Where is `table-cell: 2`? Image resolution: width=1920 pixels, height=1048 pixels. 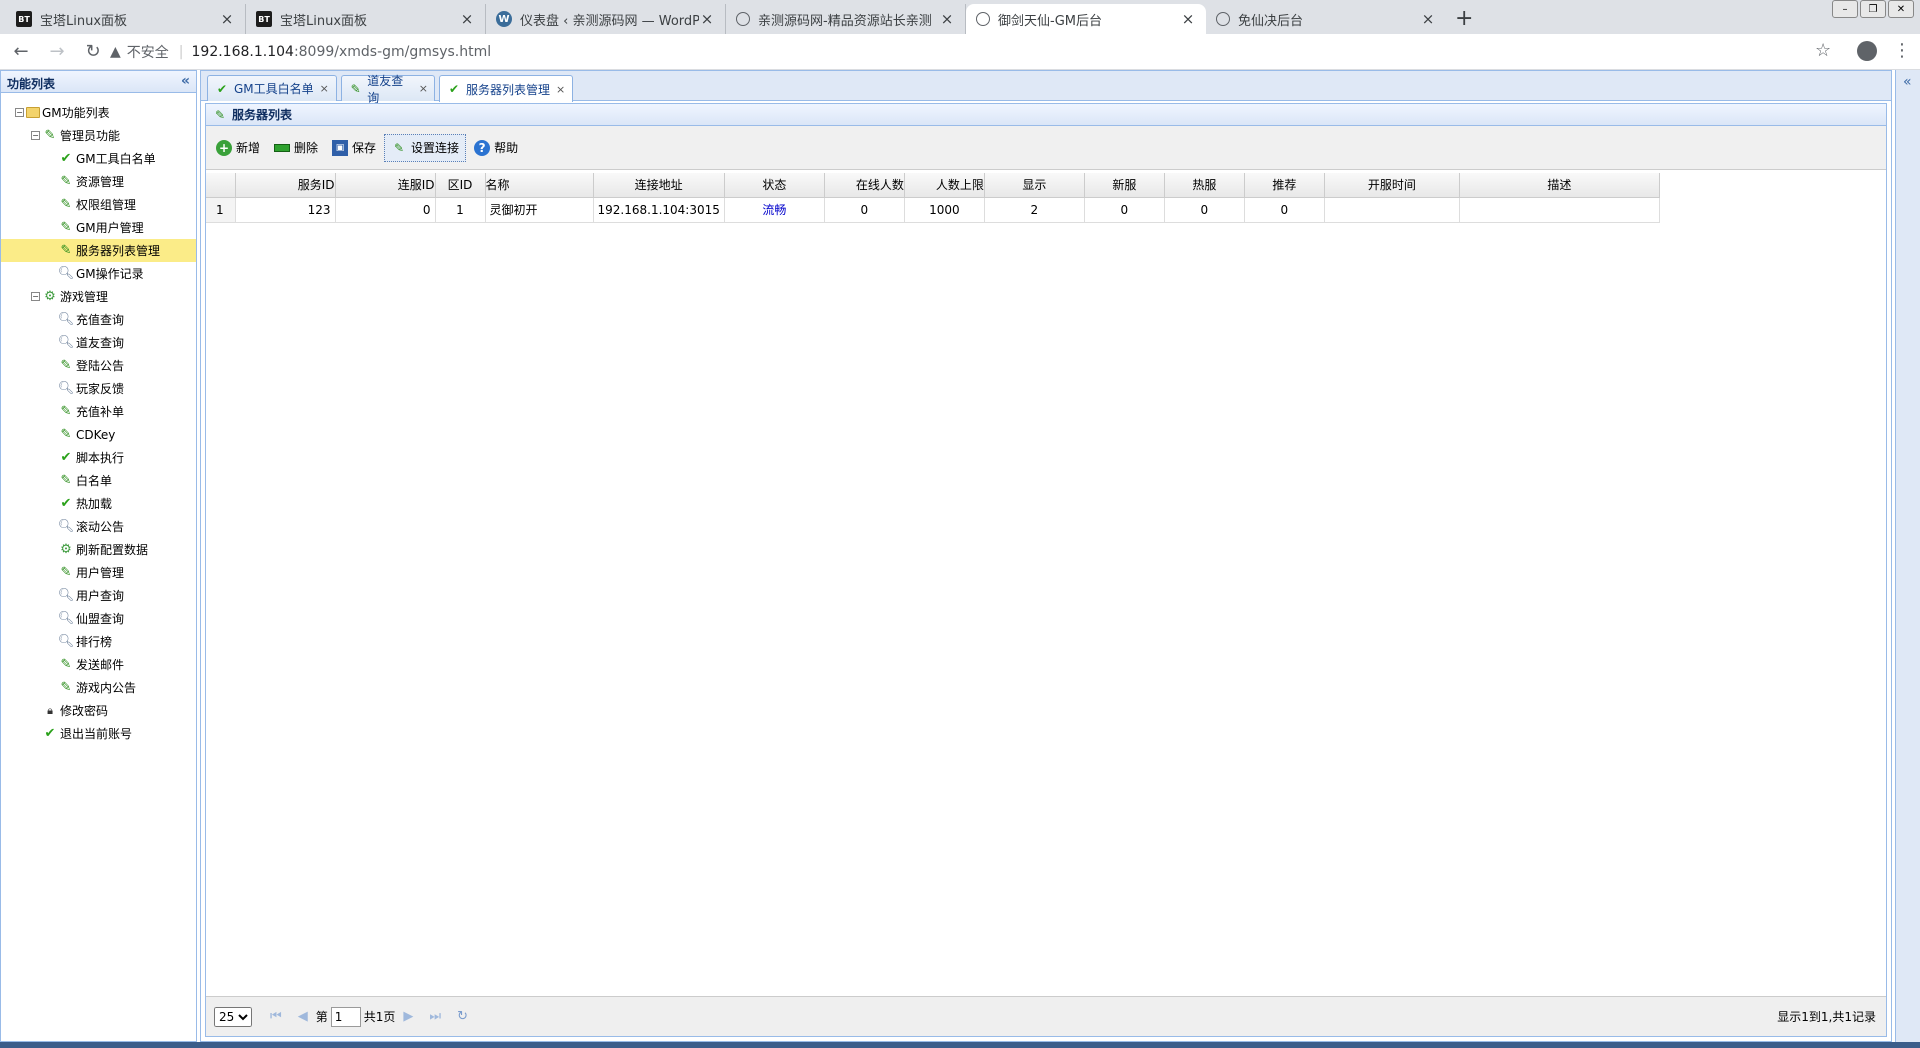 table-cell: 2 is located at coordinates (1034, 210).